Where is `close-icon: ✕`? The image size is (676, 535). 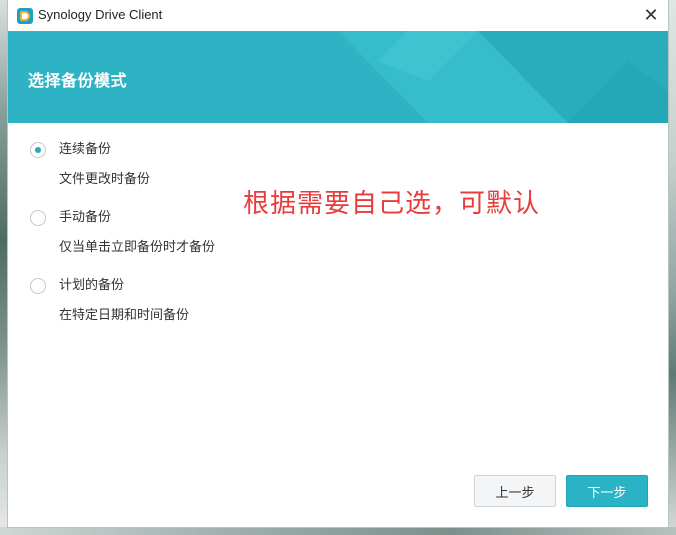
close-icon: ✕ is located at coordinates (651, 15).